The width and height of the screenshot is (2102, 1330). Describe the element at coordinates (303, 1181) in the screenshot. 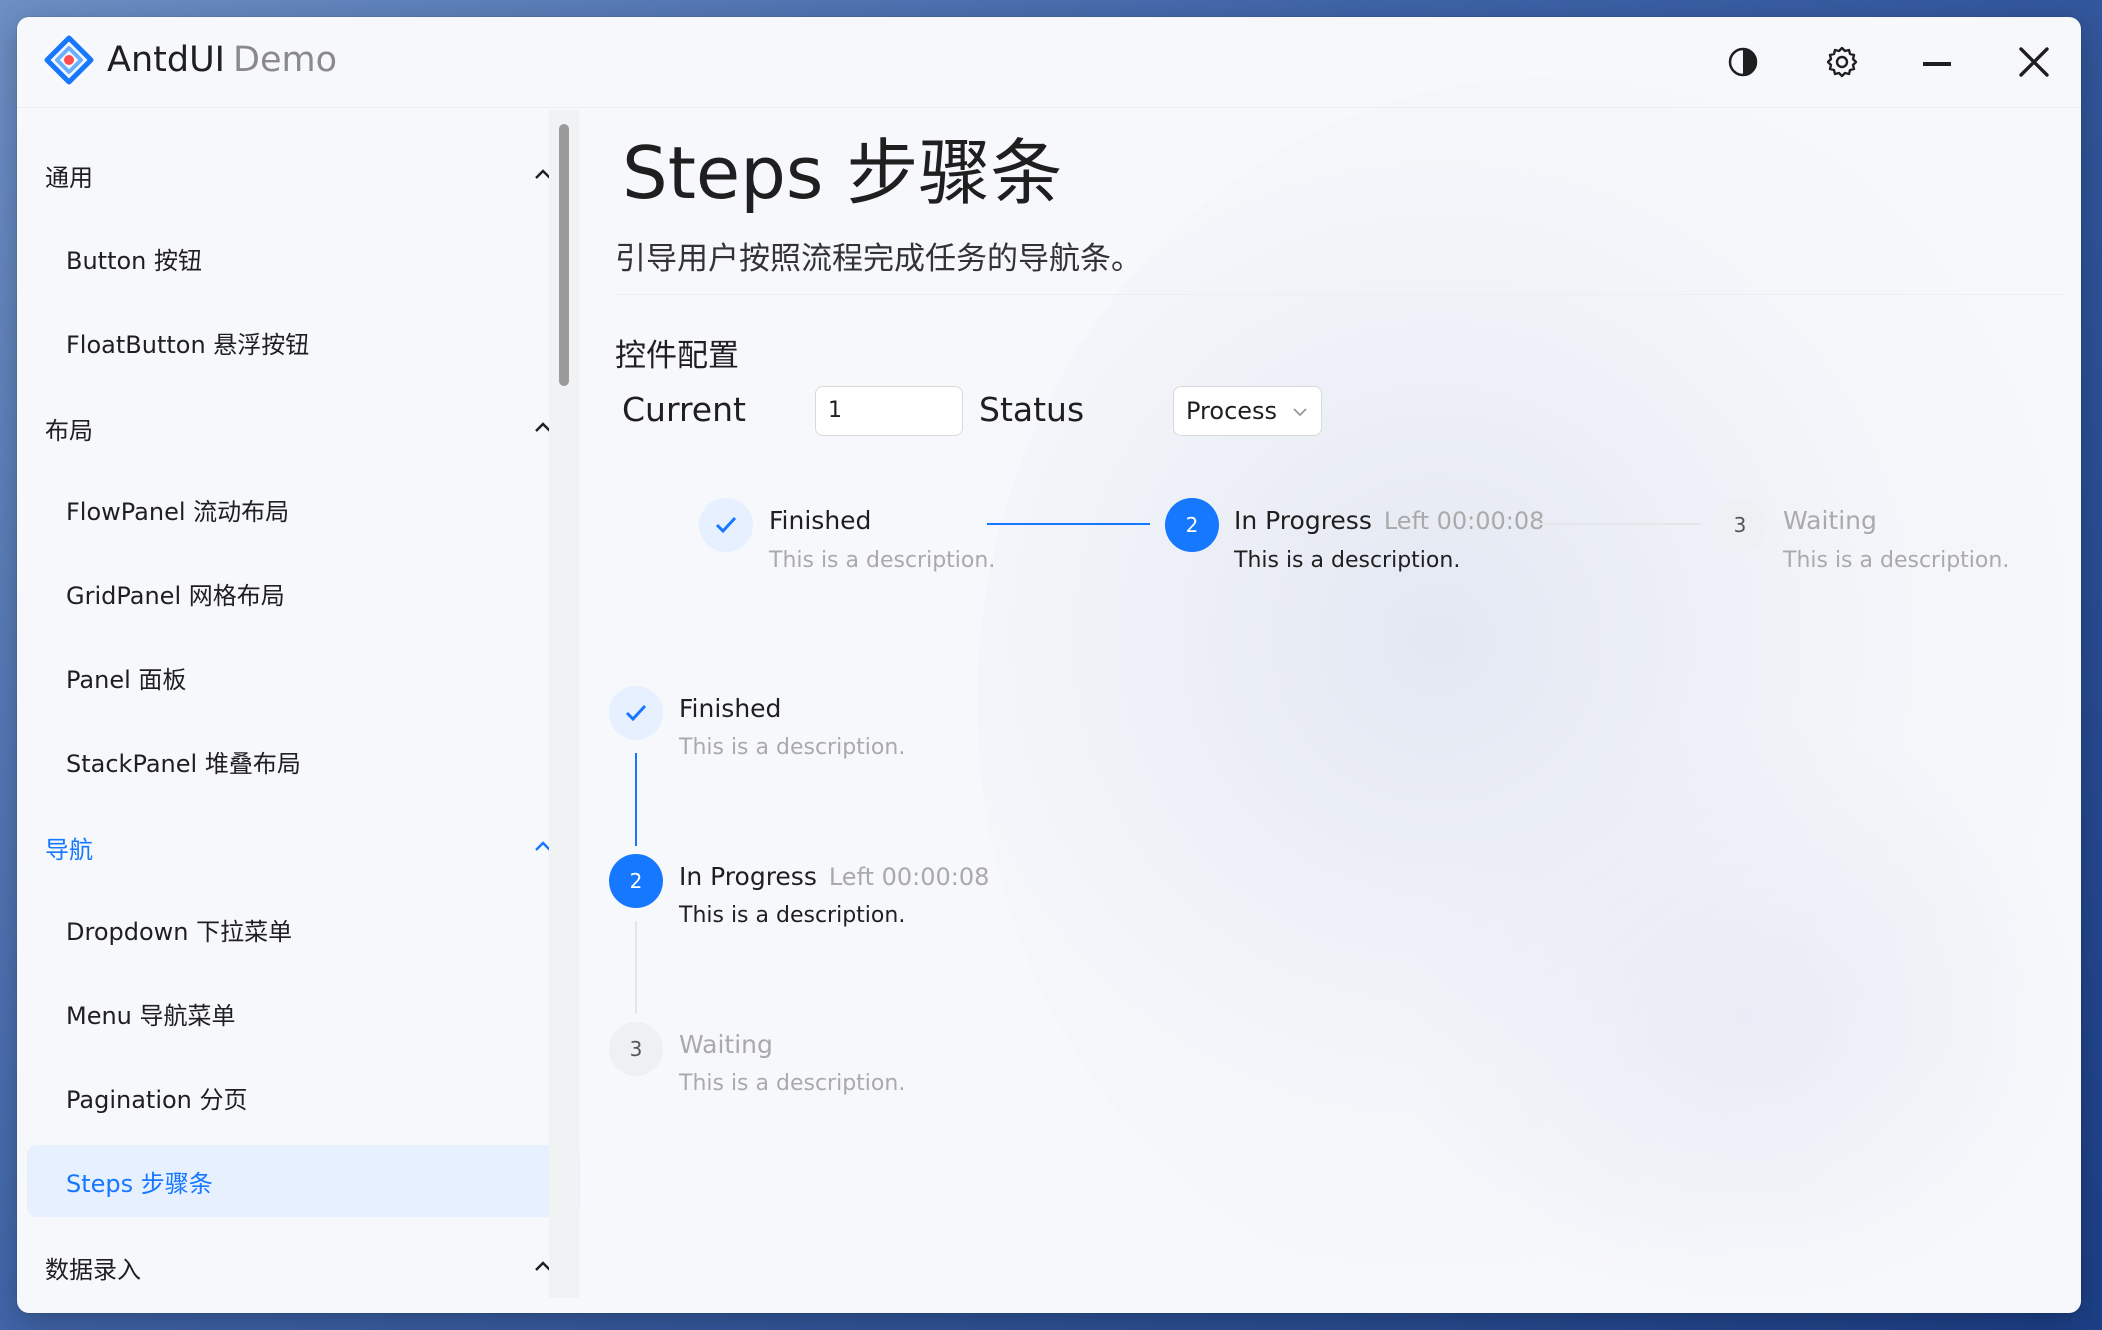

I see `menu-item-steps: Steps 步骤条` at that location.